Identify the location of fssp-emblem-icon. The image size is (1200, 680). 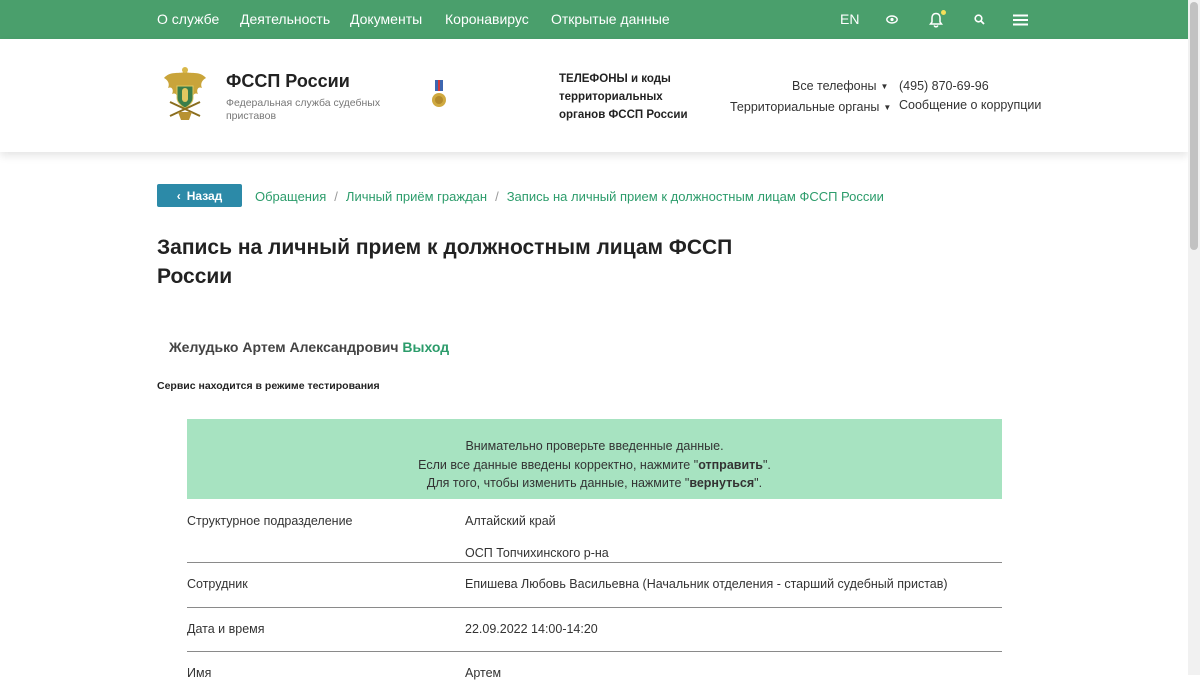
(185, 97).